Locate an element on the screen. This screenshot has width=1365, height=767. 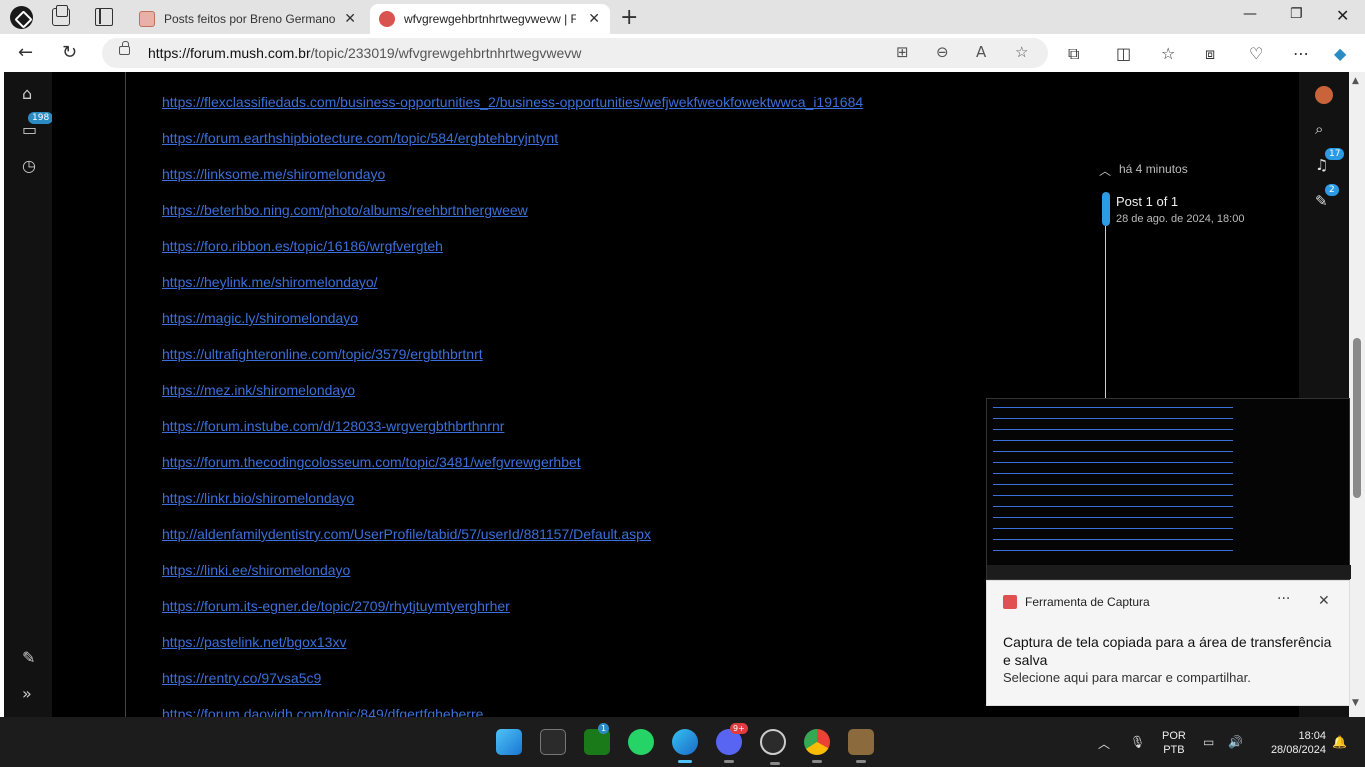
drafts-badge: 2 is located at coordinates (1332, 190).